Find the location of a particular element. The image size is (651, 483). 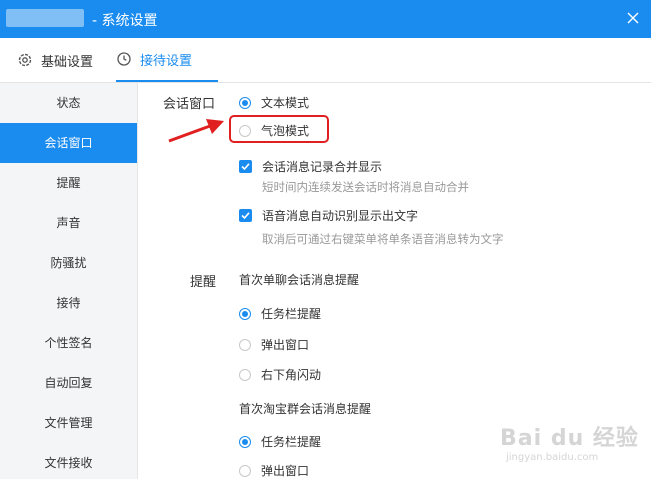

tab-bar: 基础设置 接待设置 is located at coordinates (325, 60).